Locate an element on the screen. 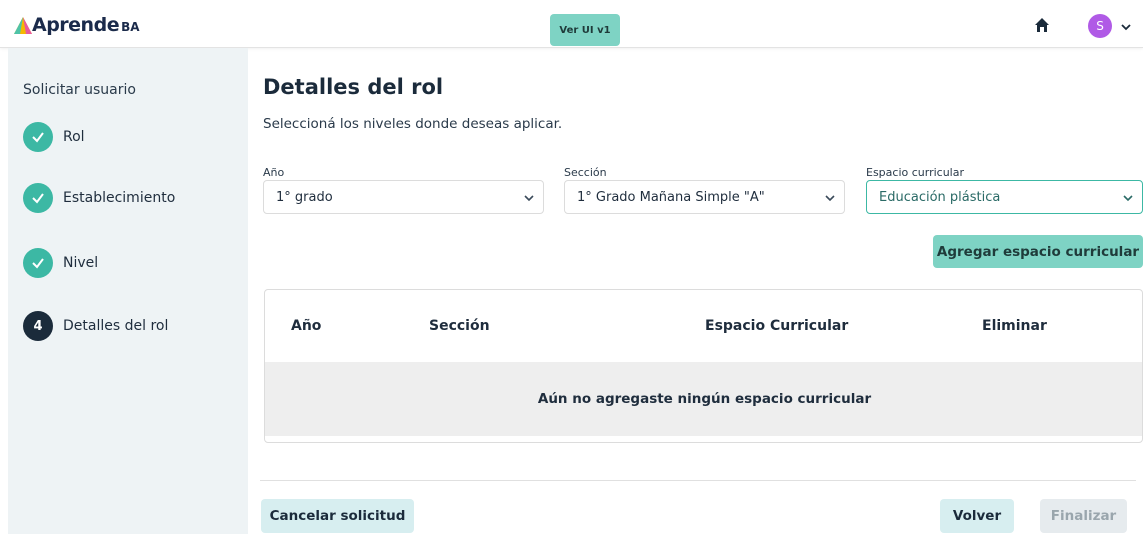 Image resolution: width=1143 pixels, height=534 pixels. anio-select: 1° grado is located at coordinates (403, 197).